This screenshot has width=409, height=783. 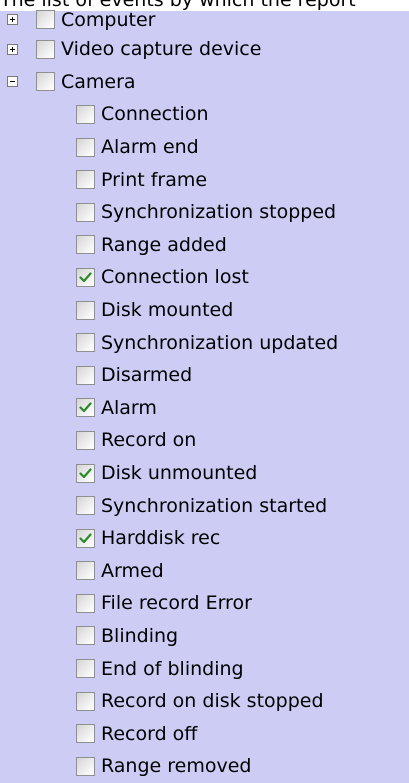 What do you see at coordinates (204, 147) in the screenshot?
I see `tree-item-event: Alarm end` at bounding box center [204, 147].